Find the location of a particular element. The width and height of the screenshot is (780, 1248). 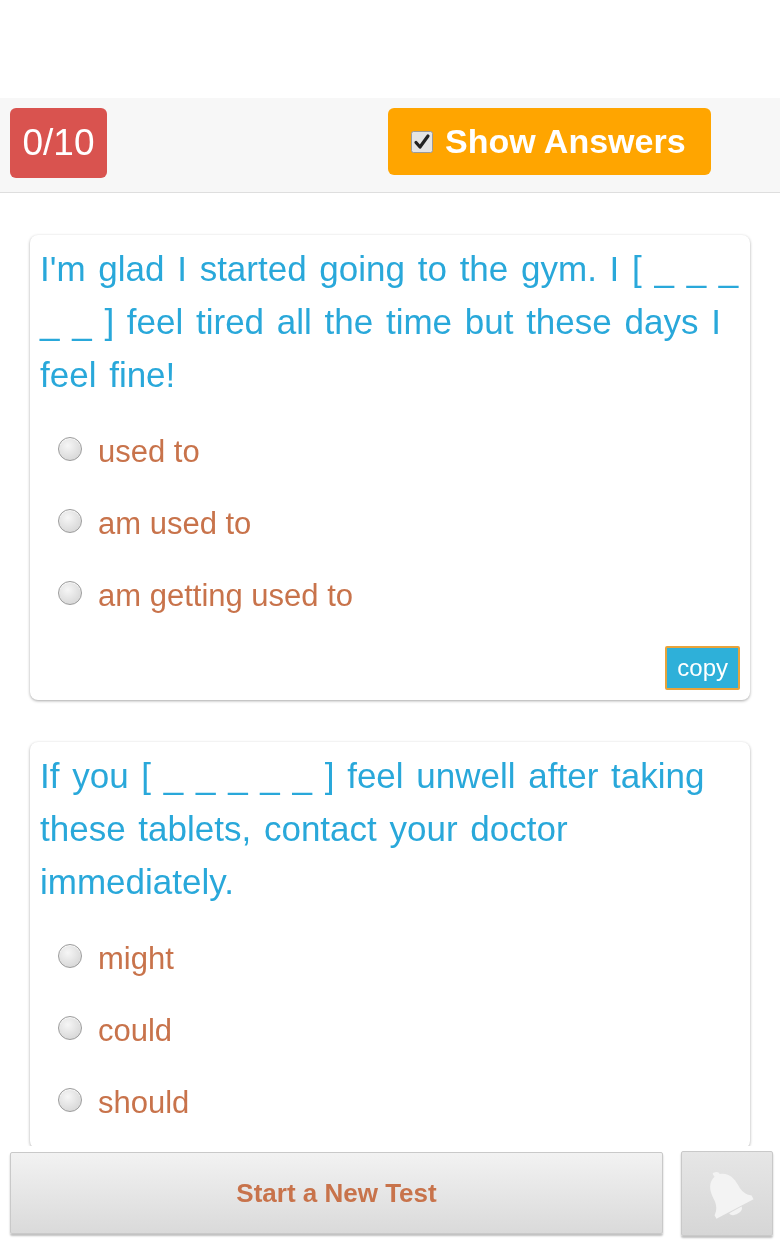

option-label: should is located at coordinates (144, 1103).